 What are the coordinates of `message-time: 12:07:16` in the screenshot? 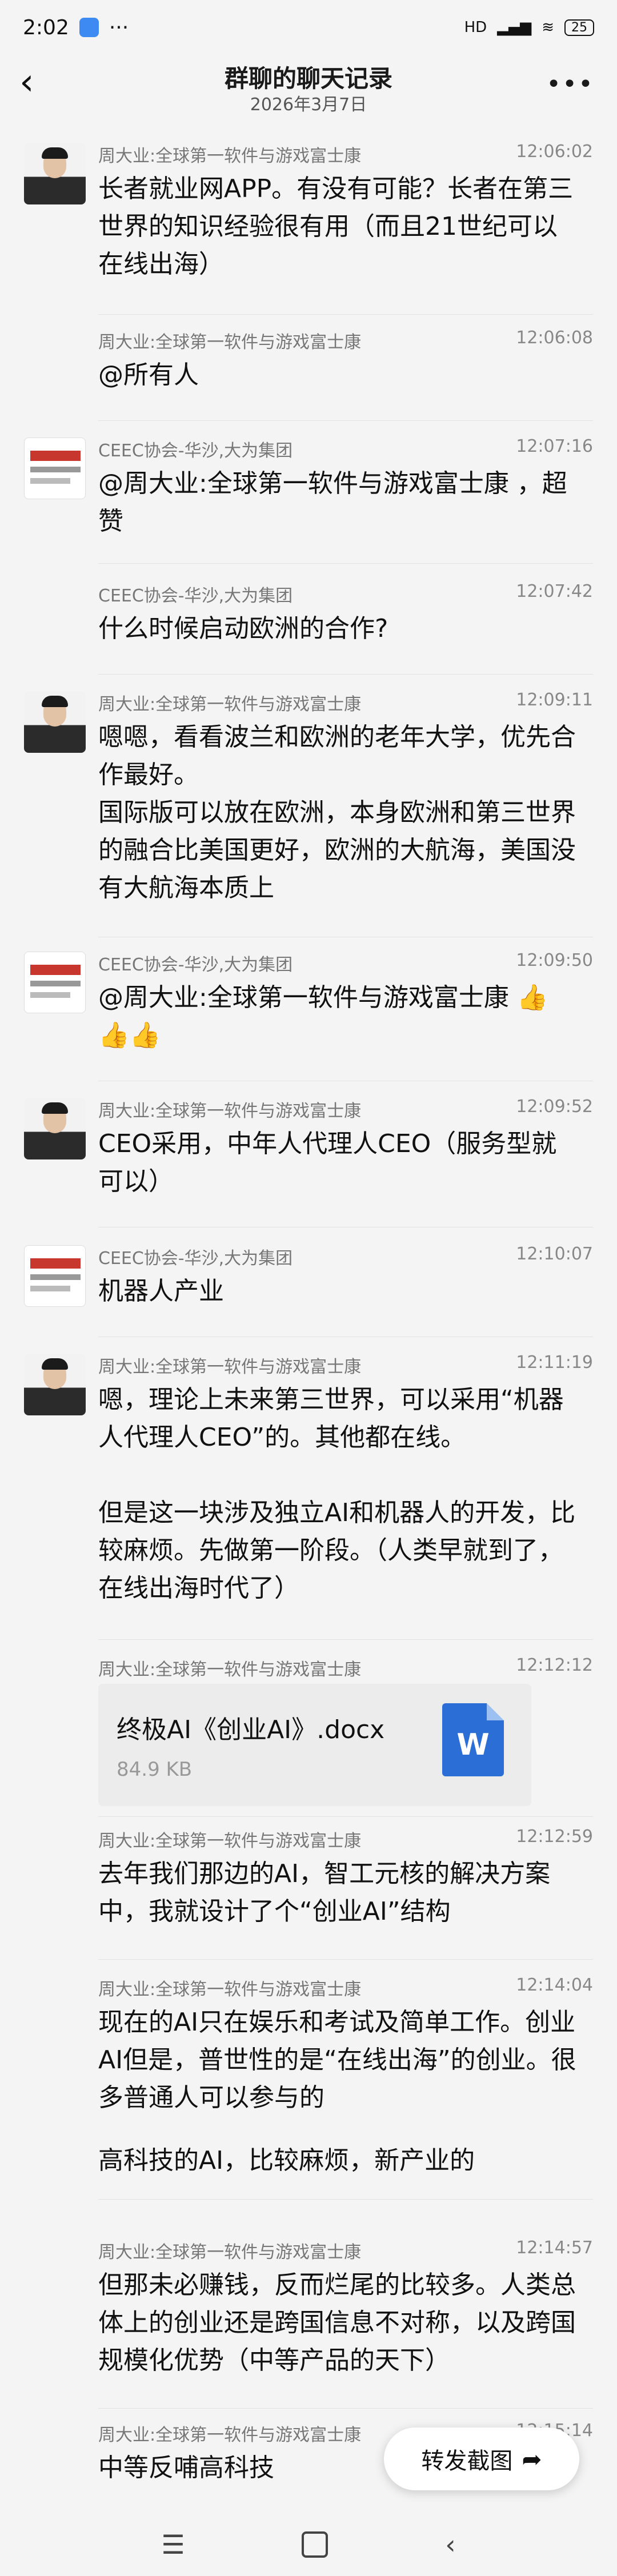 It's located at (554, 446).